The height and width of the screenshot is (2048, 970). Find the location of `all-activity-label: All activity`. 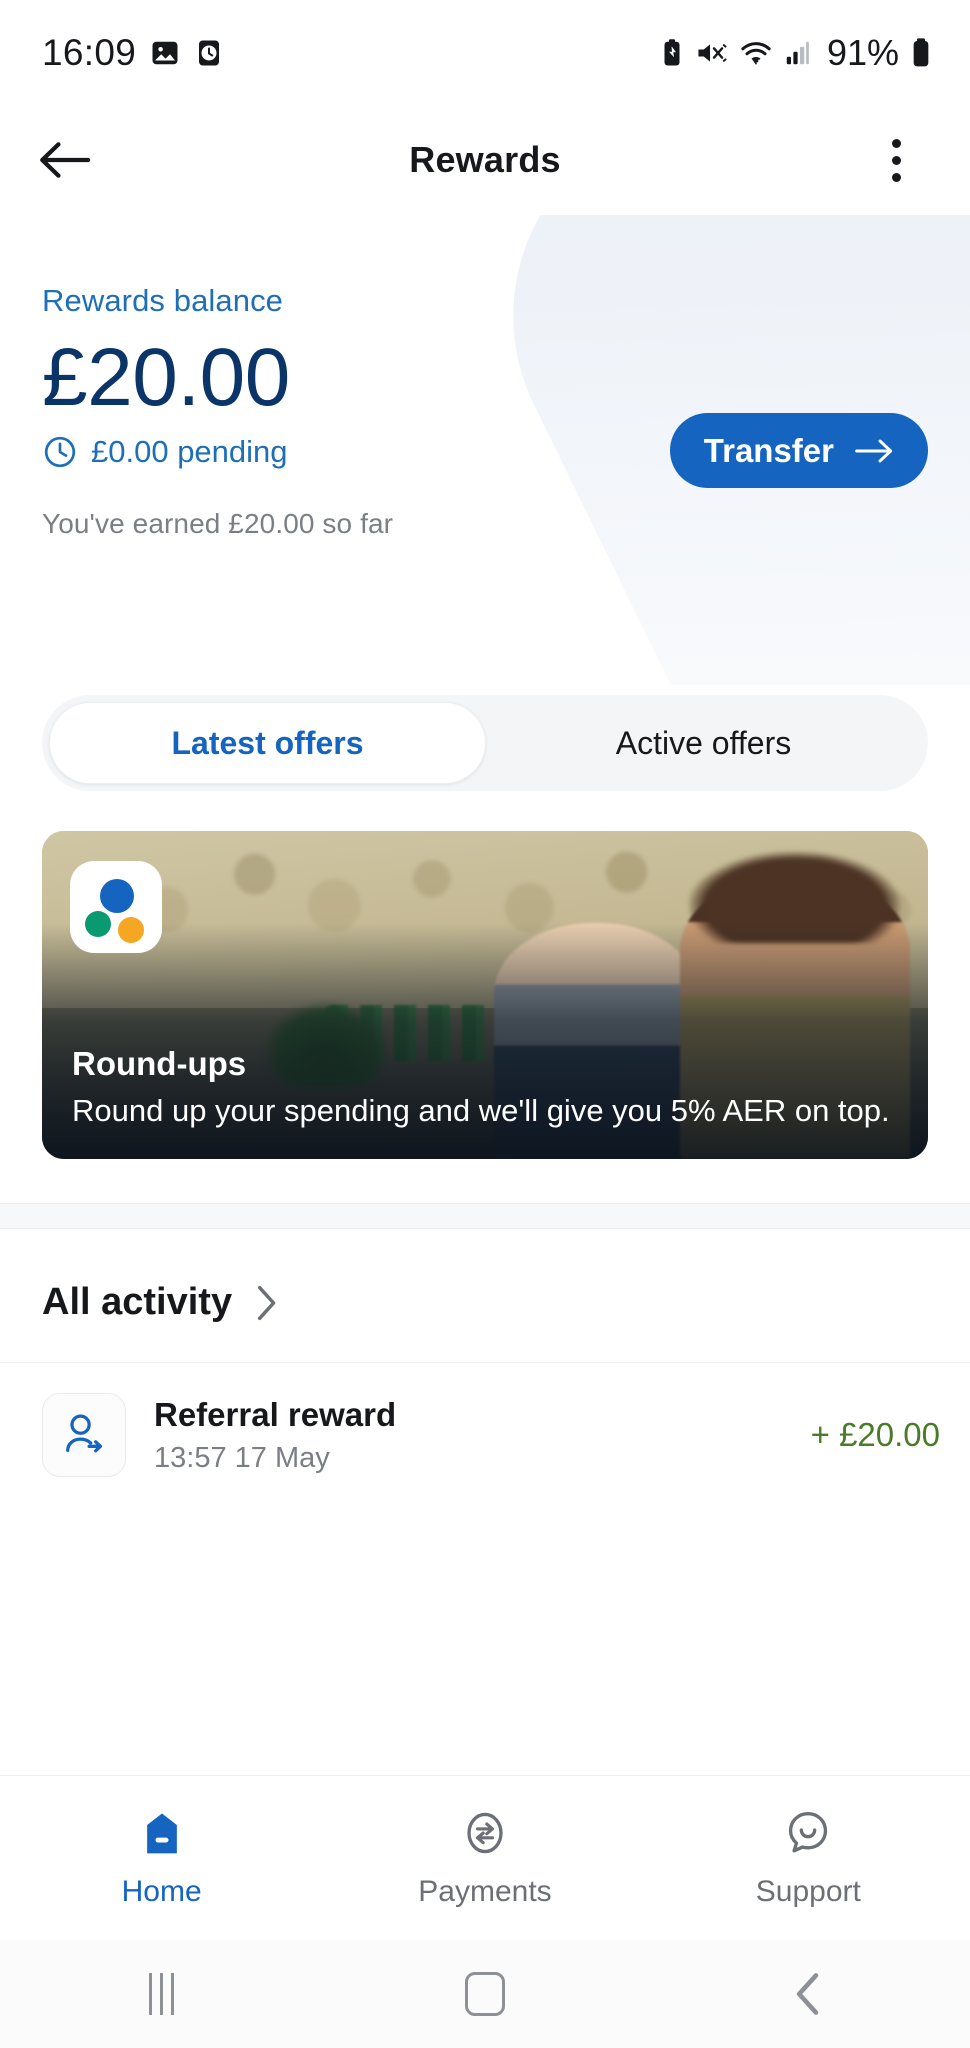

all-activity-label: All activity is located at coordinates (137, 1302).